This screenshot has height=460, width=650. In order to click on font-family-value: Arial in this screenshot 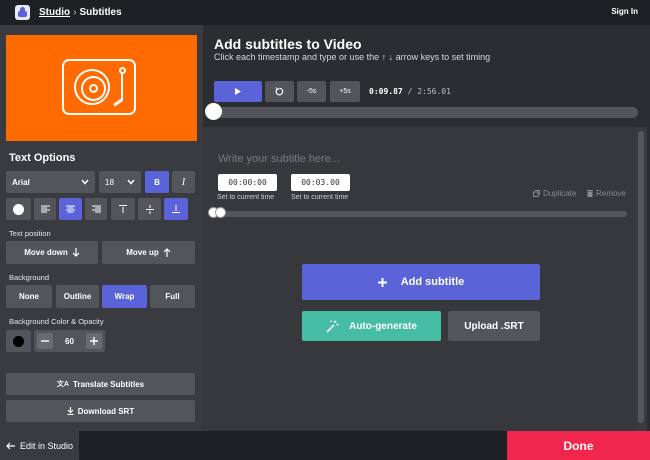, I will do `click(21, 182)`.